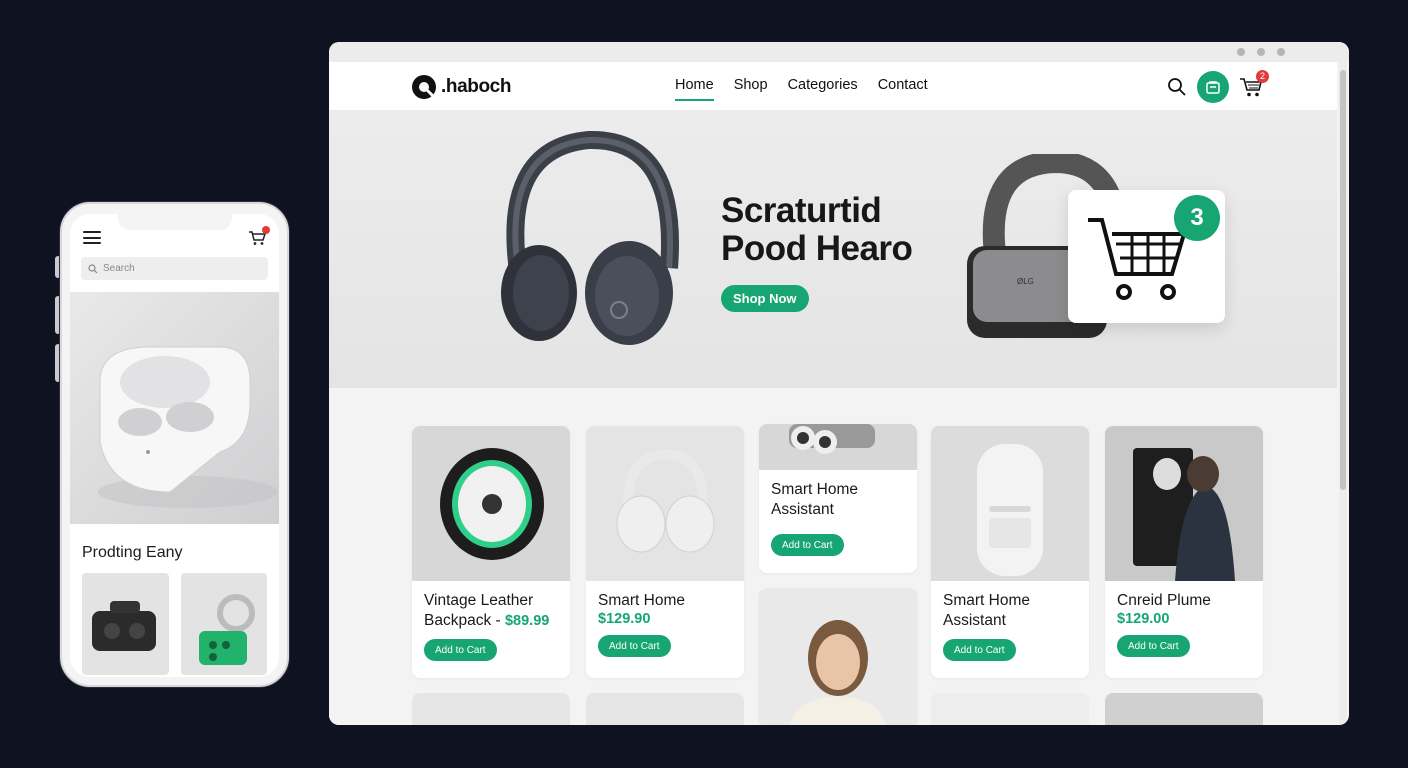 Image resolution: width=1408 pixels, height=768 pixels. Describe the element at coordinates (487, 610) in the screenshot. I see `product-name: Vintage Leather Backpack - $89.99` at that location.